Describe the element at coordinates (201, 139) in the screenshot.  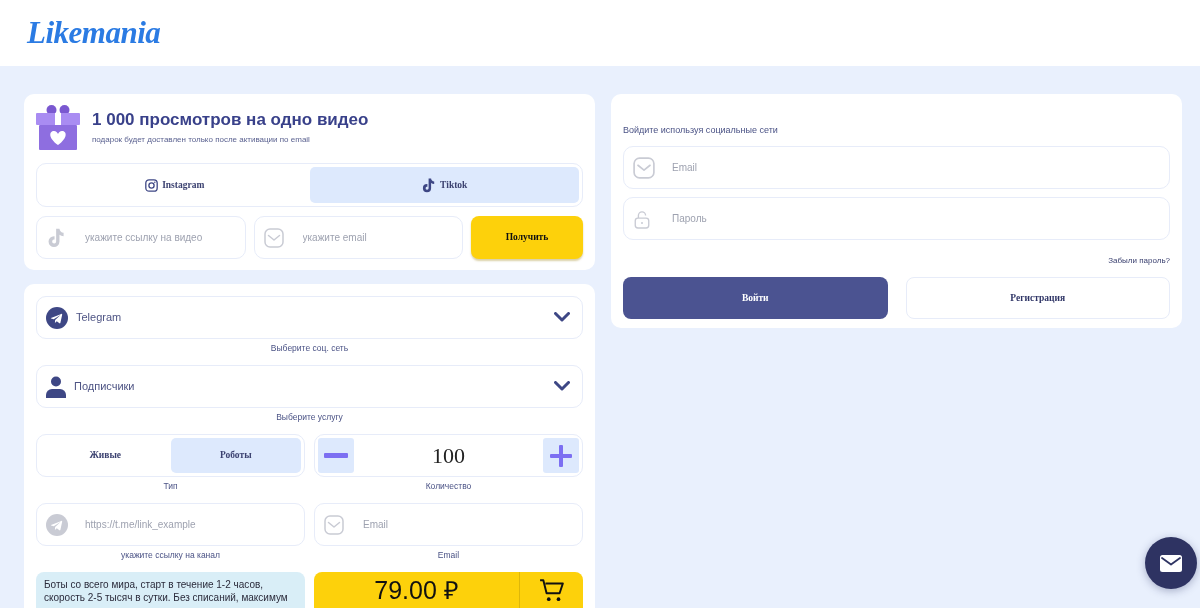
I see `offer-subtitle: подарок будет доставлен только после активации по email` at that location.